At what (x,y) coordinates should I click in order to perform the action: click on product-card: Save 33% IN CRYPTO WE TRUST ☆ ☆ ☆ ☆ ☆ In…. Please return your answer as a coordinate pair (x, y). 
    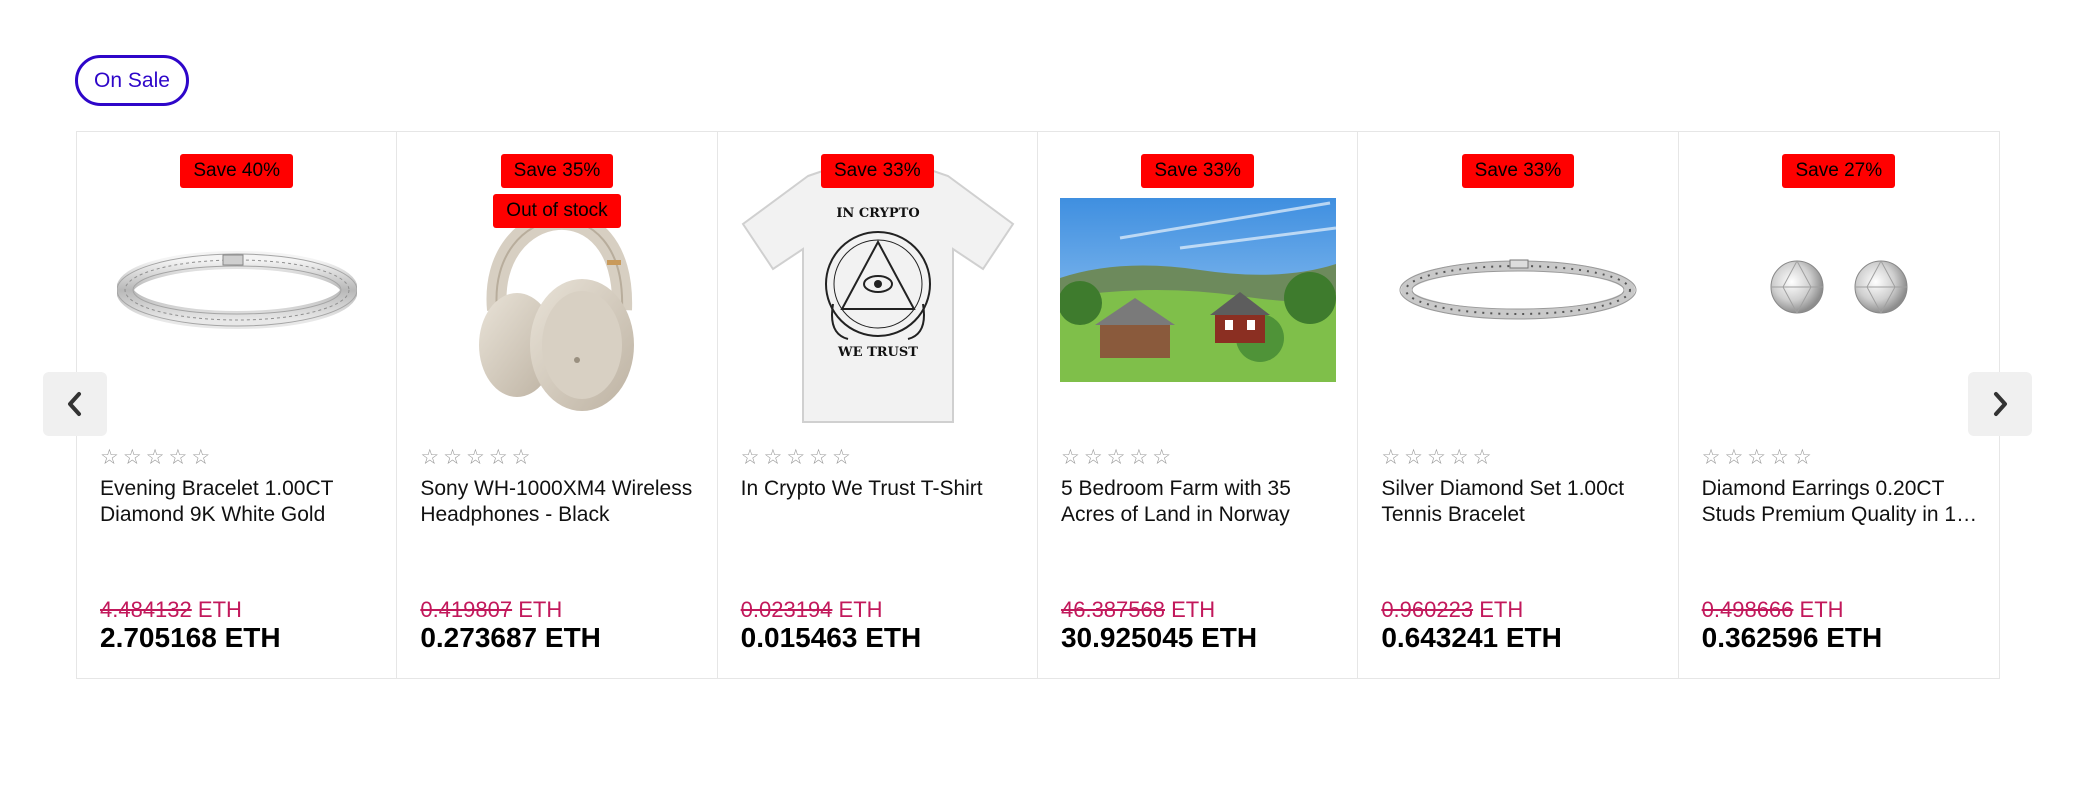
    Looking at the image, I should click on (877, 405).